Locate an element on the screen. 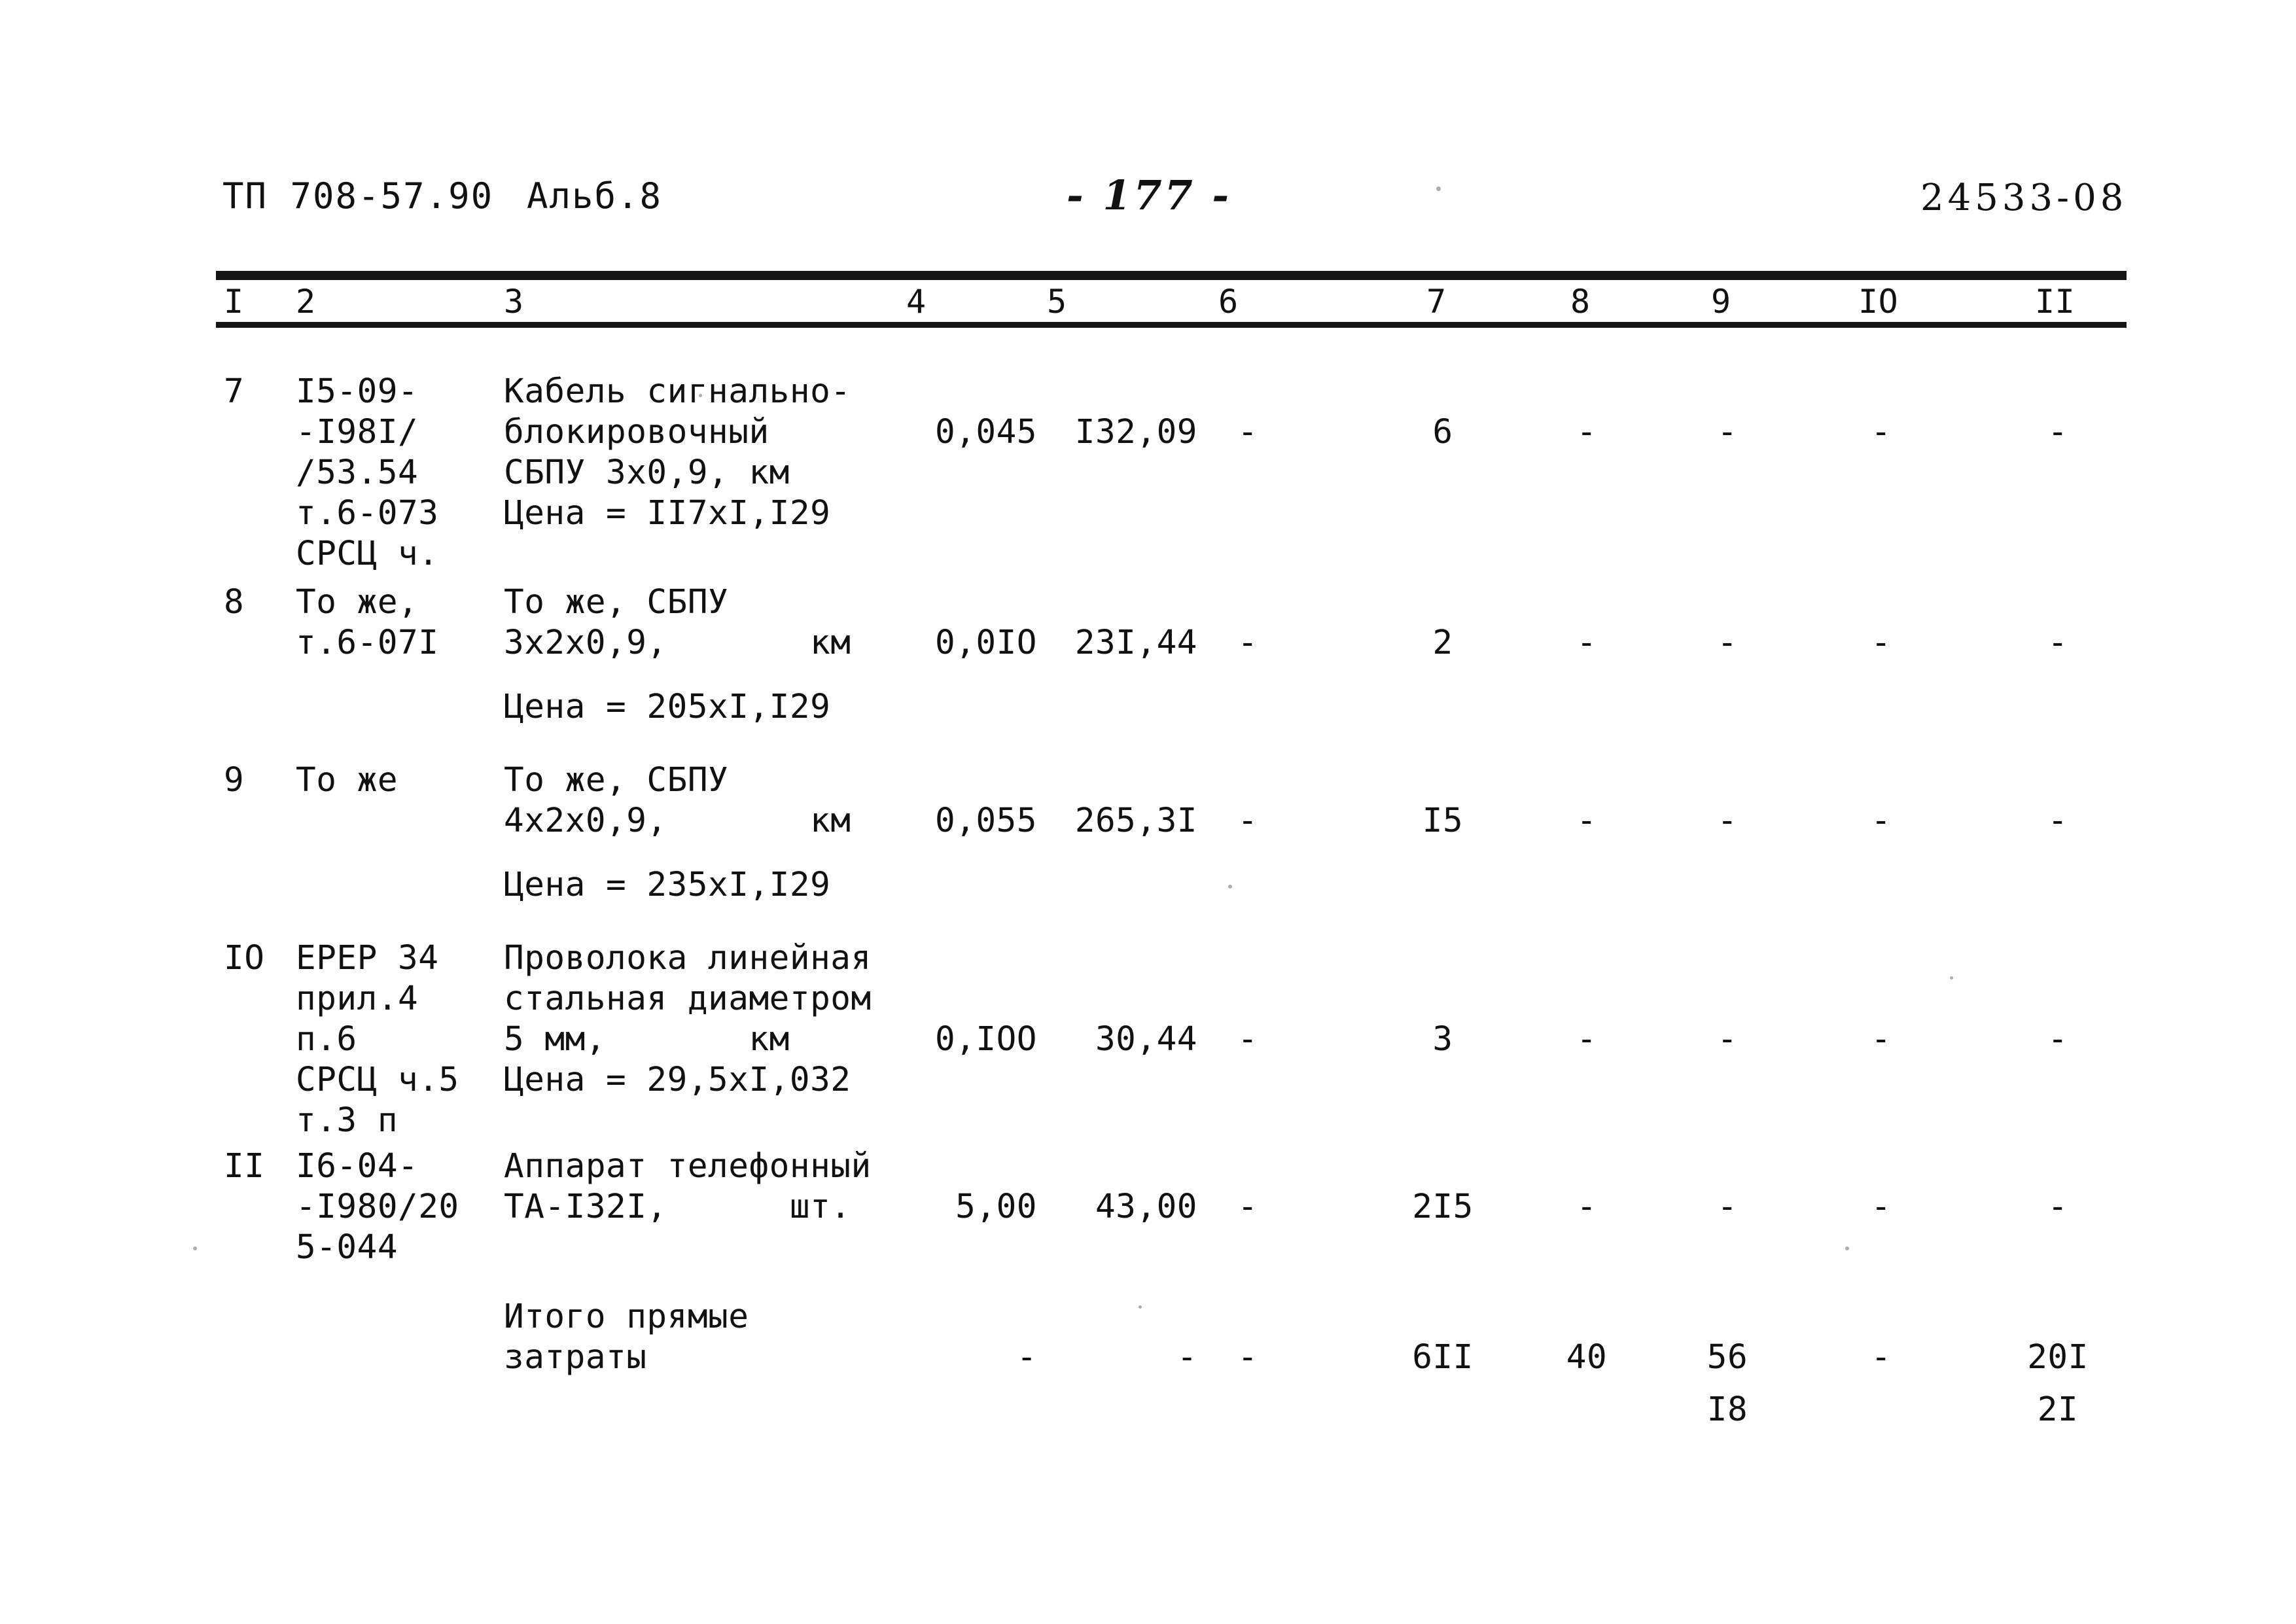 The image size is (2296, 1624). total-col9: 56 is located at coordinates (1727, 1357).